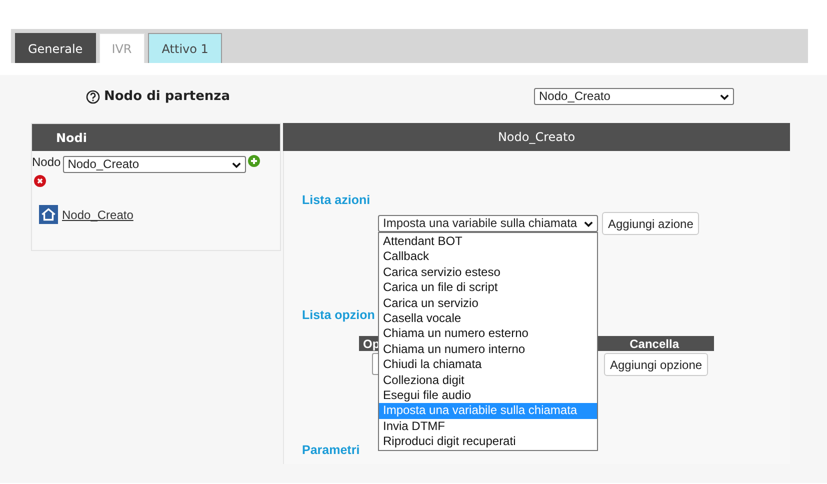 This screenshot has height=484, width=827. I want to click on dropdown-option: Chiama un numero interno, so click(488, 350).